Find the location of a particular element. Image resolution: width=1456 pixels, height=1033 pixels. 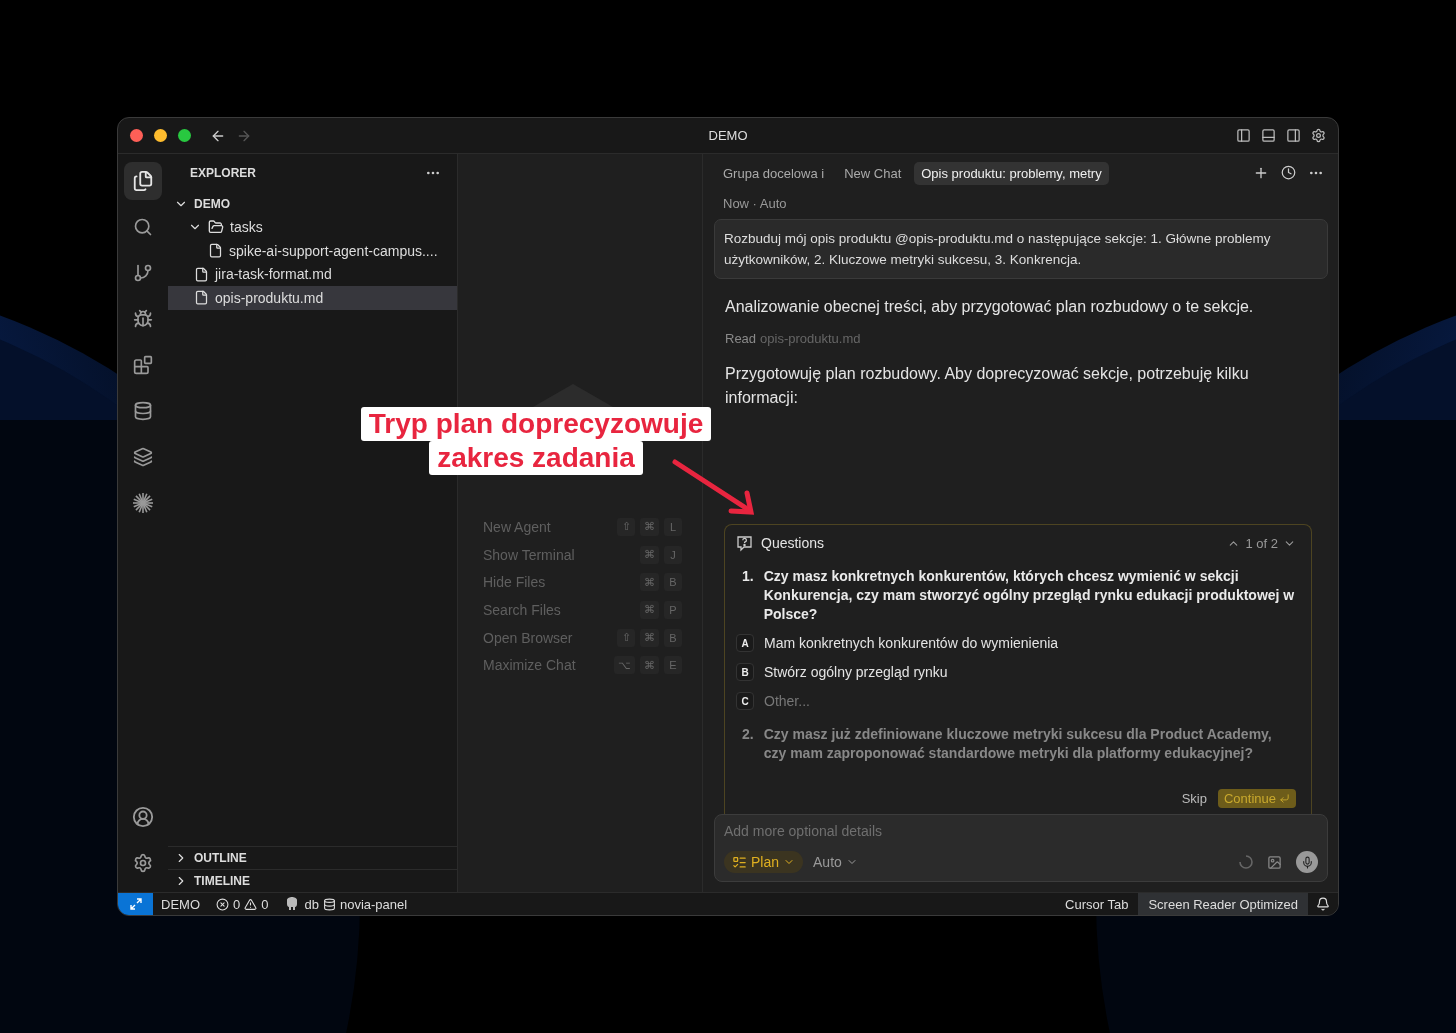

tree-item: DEMO is located at coordinates (312, 204).